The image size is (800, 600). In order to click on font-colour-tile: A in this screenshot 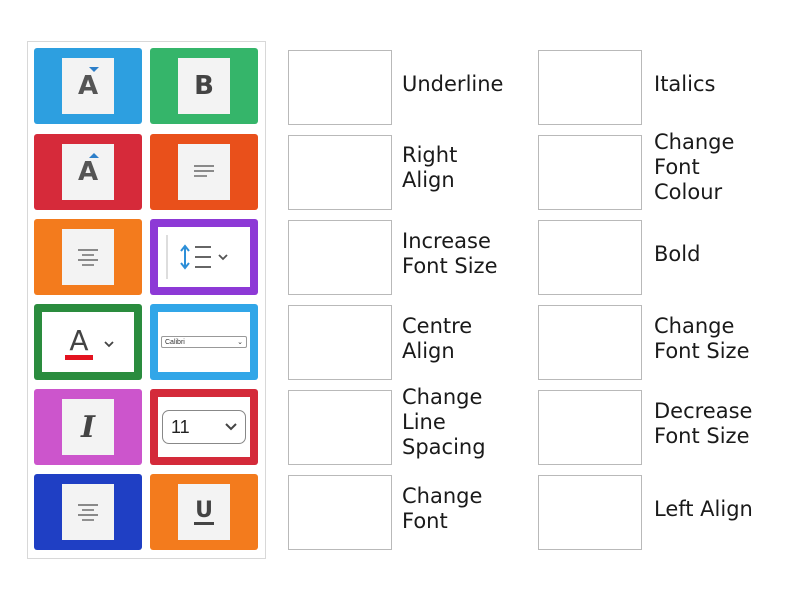, I will do `click(88, 342)`.